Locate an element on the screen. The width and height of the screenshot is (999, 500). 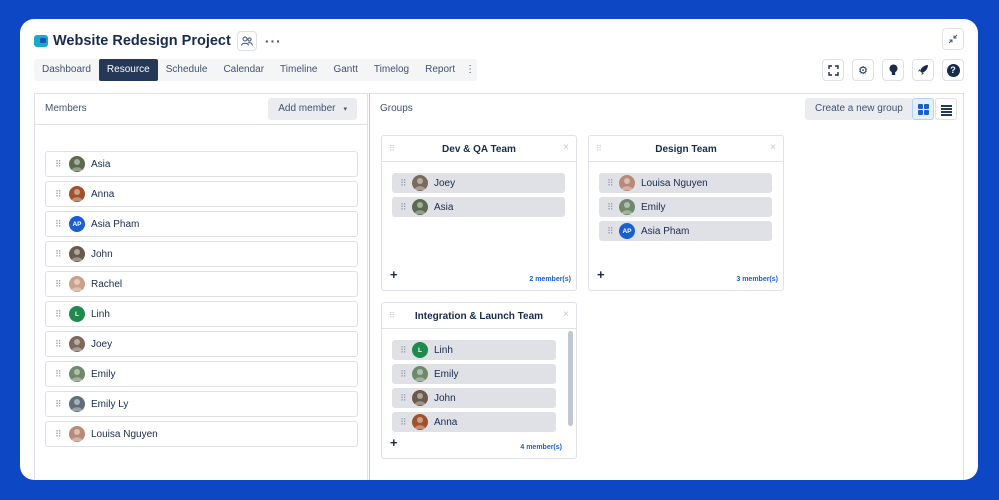
member-row: ⠿ AP Asia Pham is located at coordinates (201, 224).